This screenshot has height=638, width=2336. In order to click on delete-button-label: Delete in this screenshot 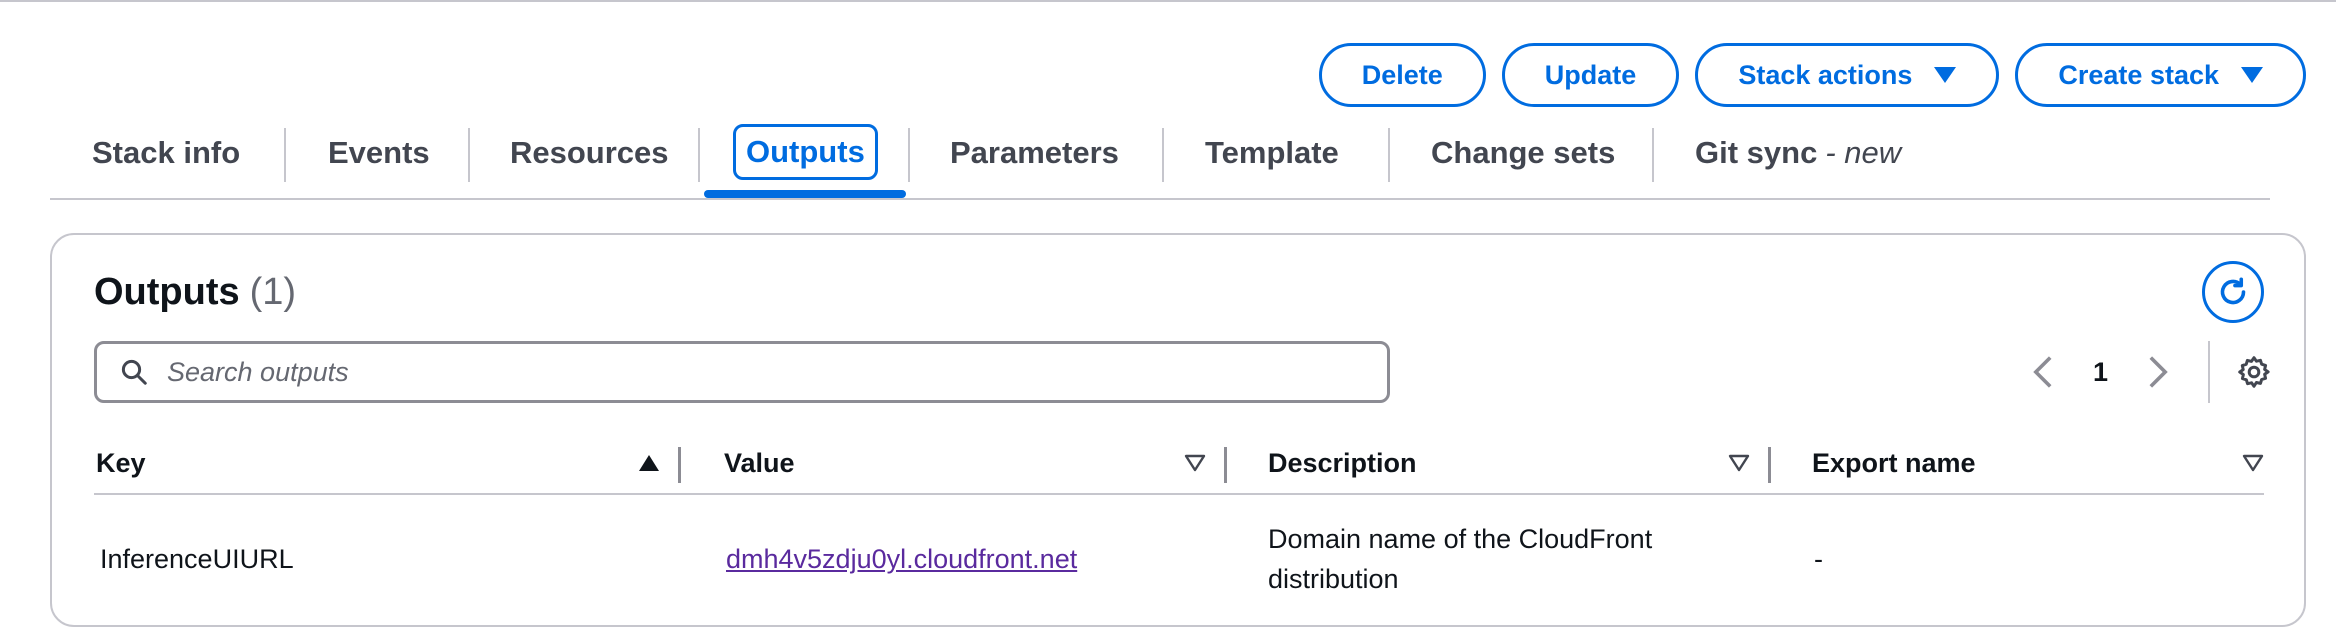, I will do `click(1402, 74)`.